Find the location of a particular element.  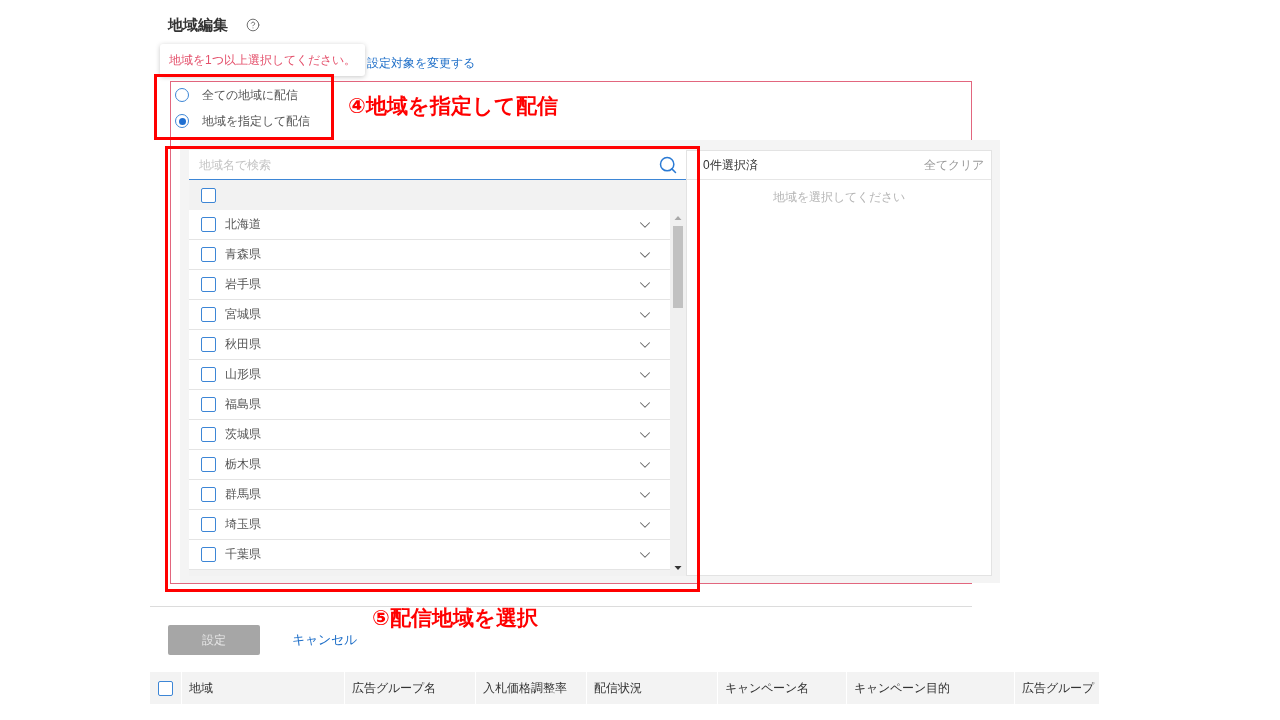

selected-count: 0件選択済 is located at coordinates (730, 165).